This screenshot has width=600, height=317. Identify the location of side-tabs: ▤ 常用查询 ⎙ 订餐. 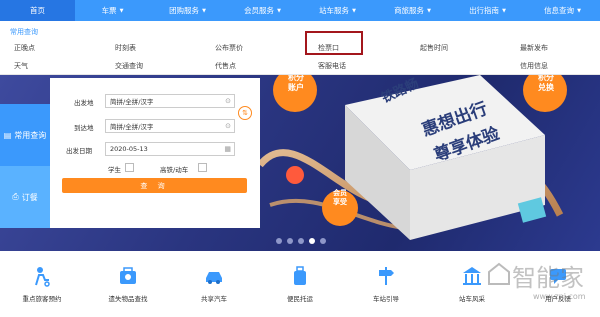
(25, 166).